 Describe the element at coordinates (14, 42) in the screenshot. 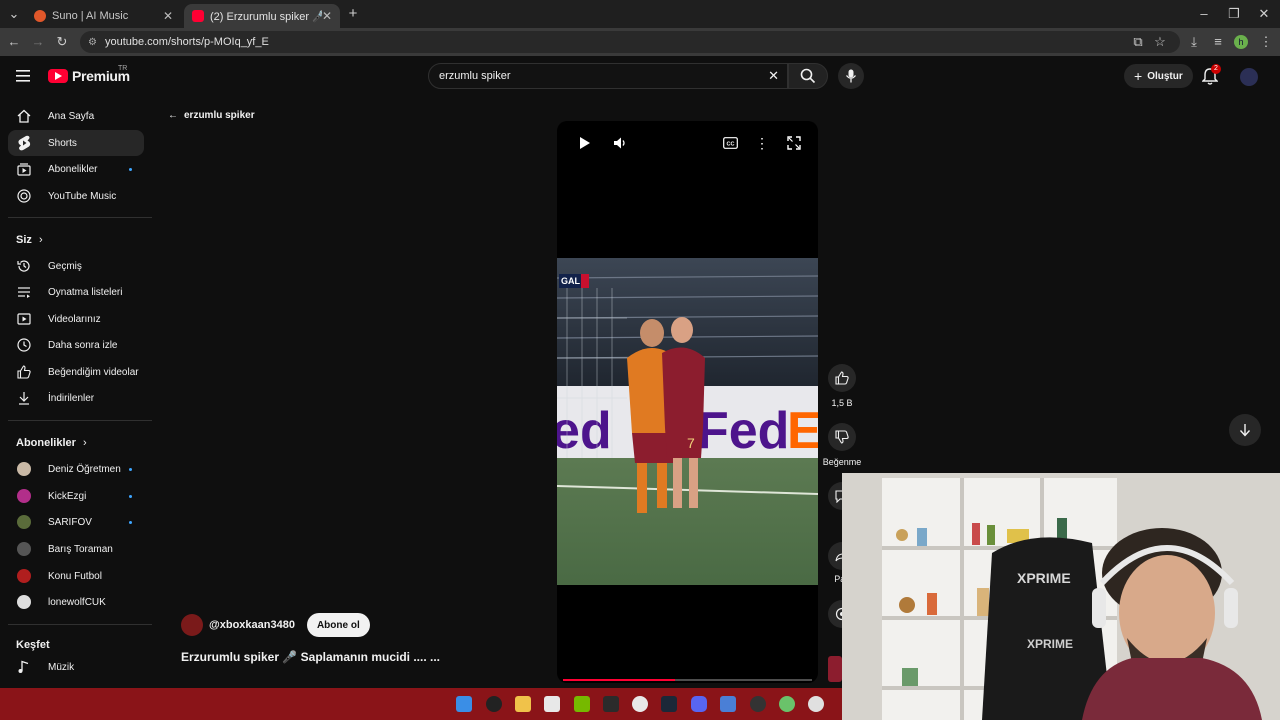

I see `back-icon: ←` at that location.